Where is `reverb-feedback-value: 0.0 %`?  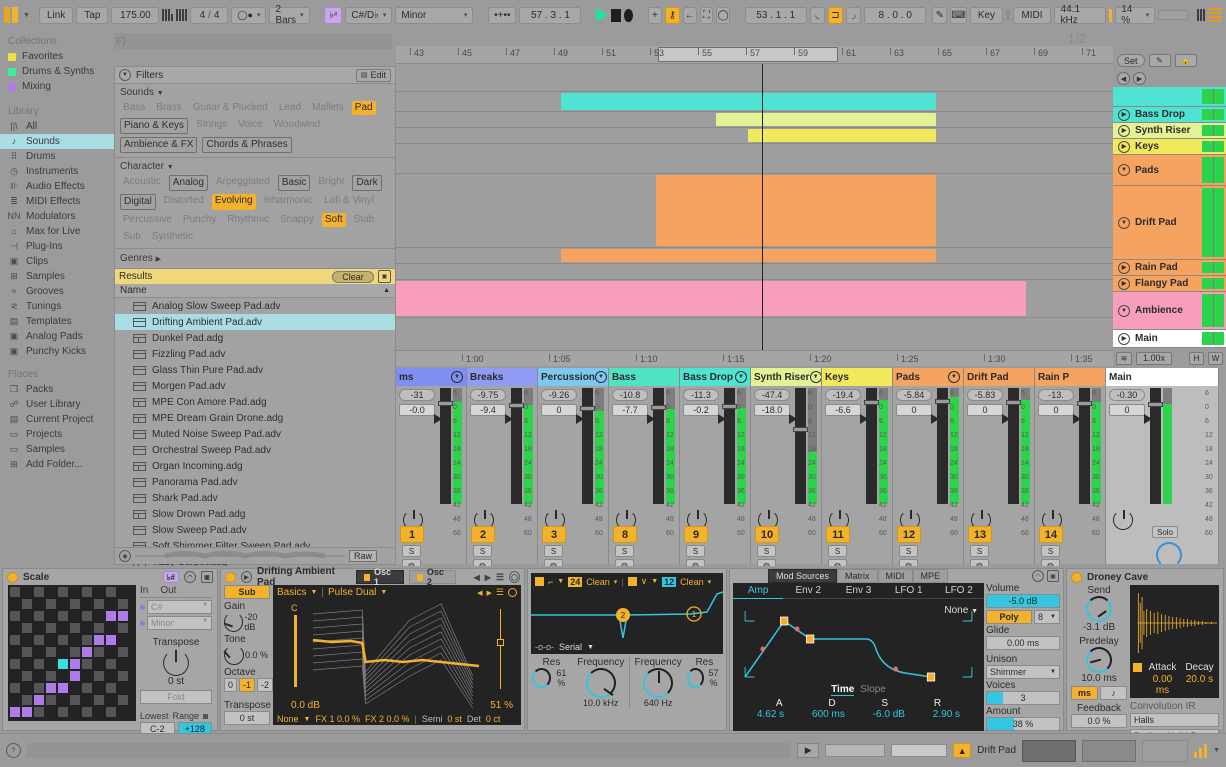 reverb-feedback-value: 0.0 % is located at coordinates (1099, 721).